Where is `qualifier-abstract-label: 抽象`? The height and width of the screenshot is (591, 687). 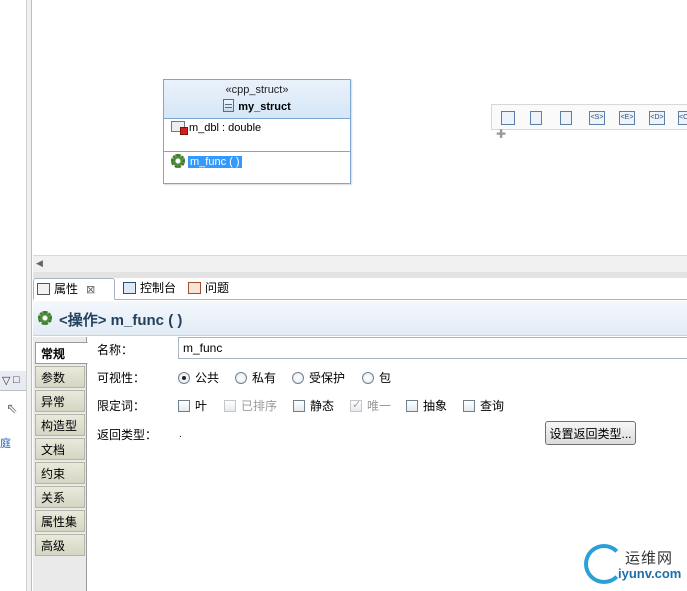 qualifier-abstract-label: 抽象 is located at coordinates (435, 406).